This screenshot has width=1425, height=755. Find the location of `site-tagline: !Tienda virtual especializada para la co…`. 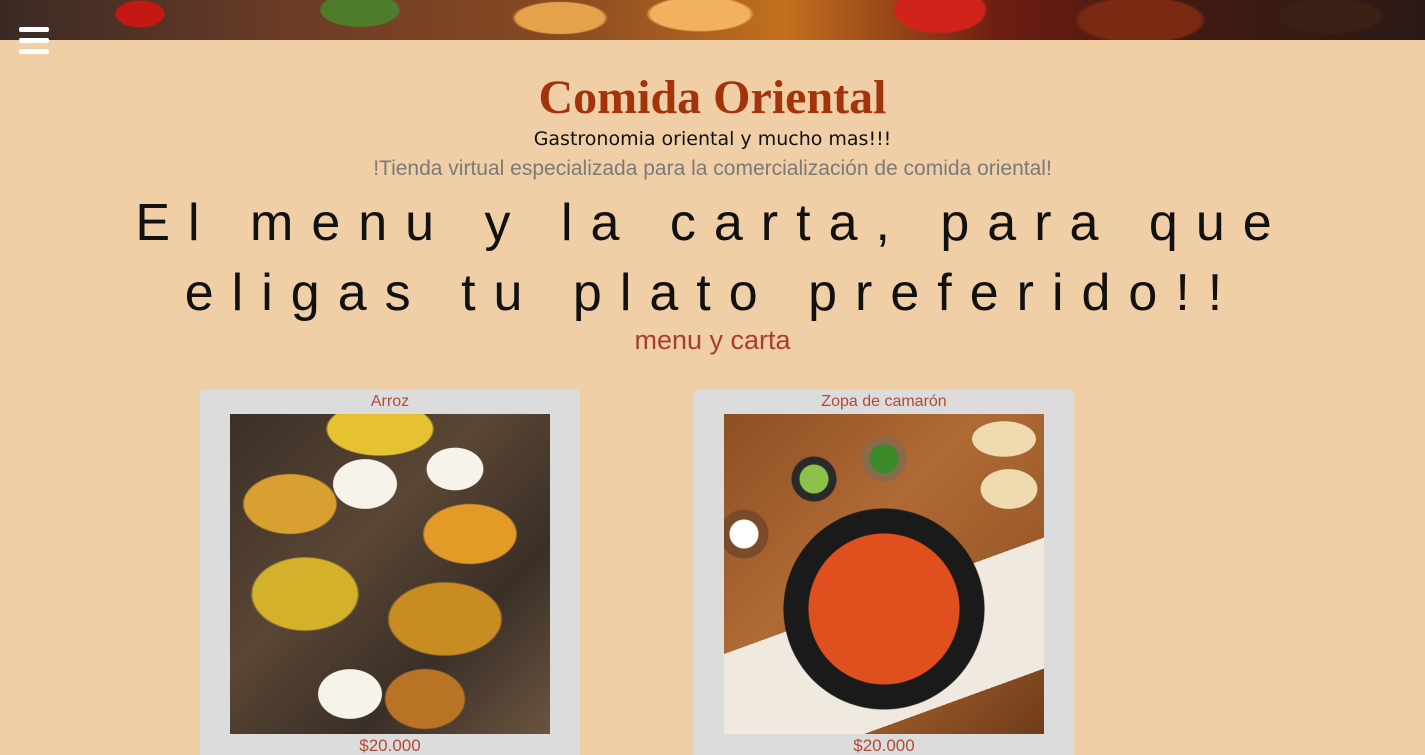

site-tagline: !Tienda virtual especializada para la co… is located at coordinates (712, 168).